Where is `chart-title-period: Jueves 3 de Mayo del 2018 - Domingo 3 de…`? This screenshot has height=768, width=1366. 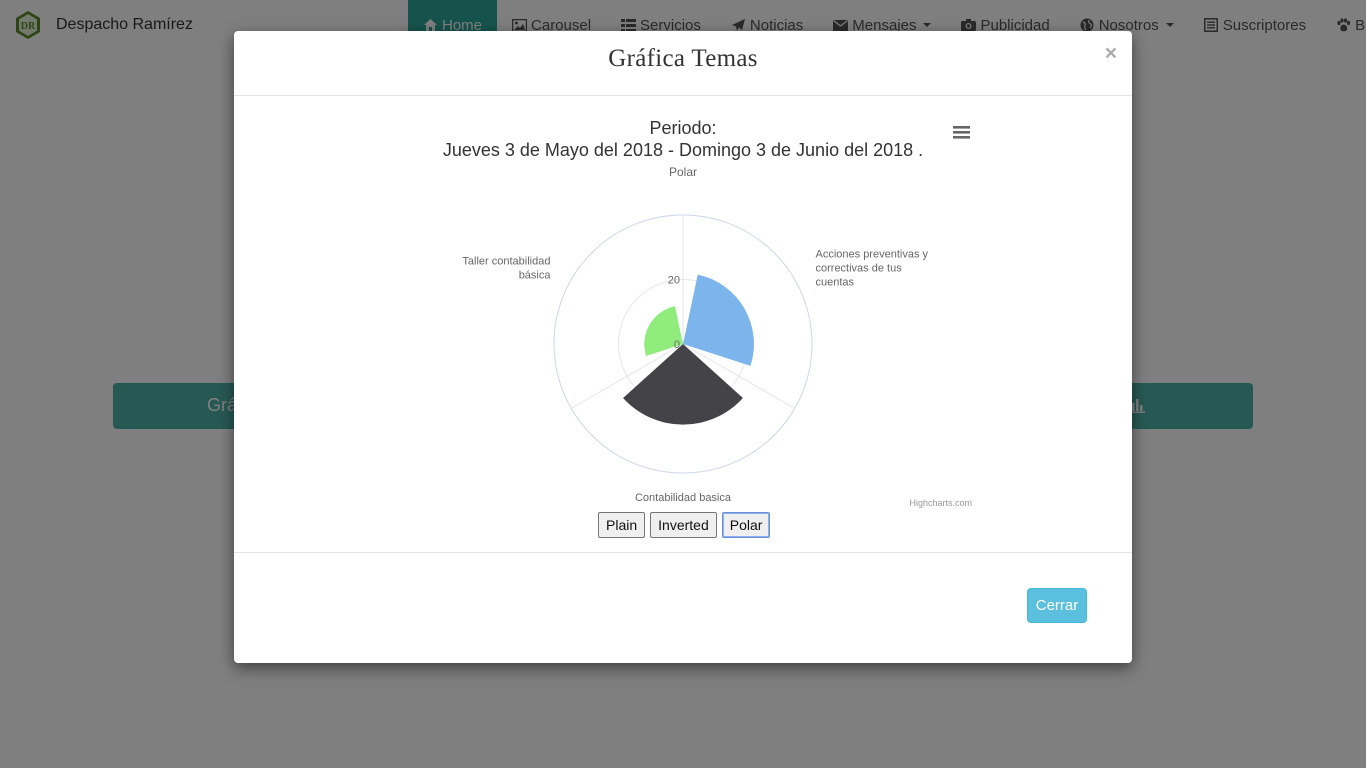 chart-title-period: Jueves 3 de Mayo del 2018 - Domingo 3 de… is located at coordinates (683, 150).